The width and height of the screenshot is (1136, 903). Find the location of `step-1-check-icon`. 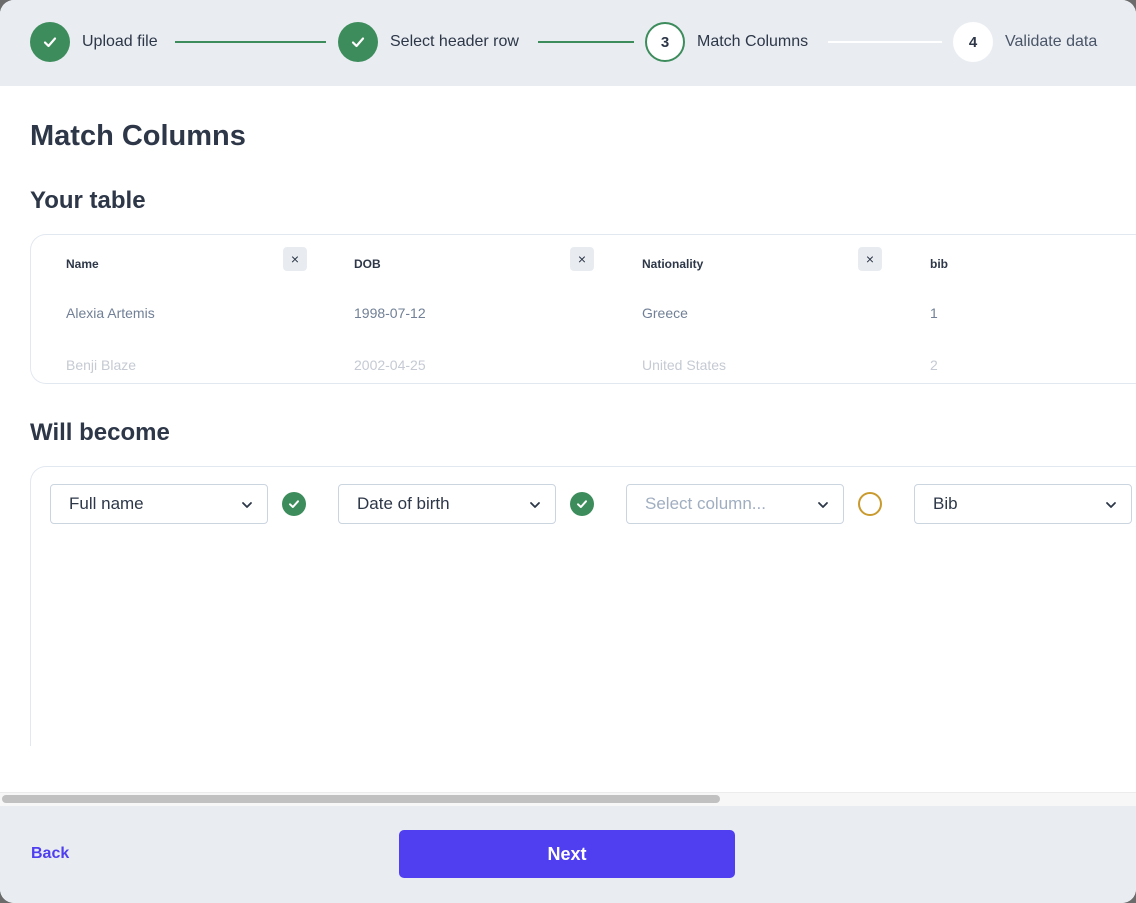

step-1-check-icon is located at coordinates (50, 42).